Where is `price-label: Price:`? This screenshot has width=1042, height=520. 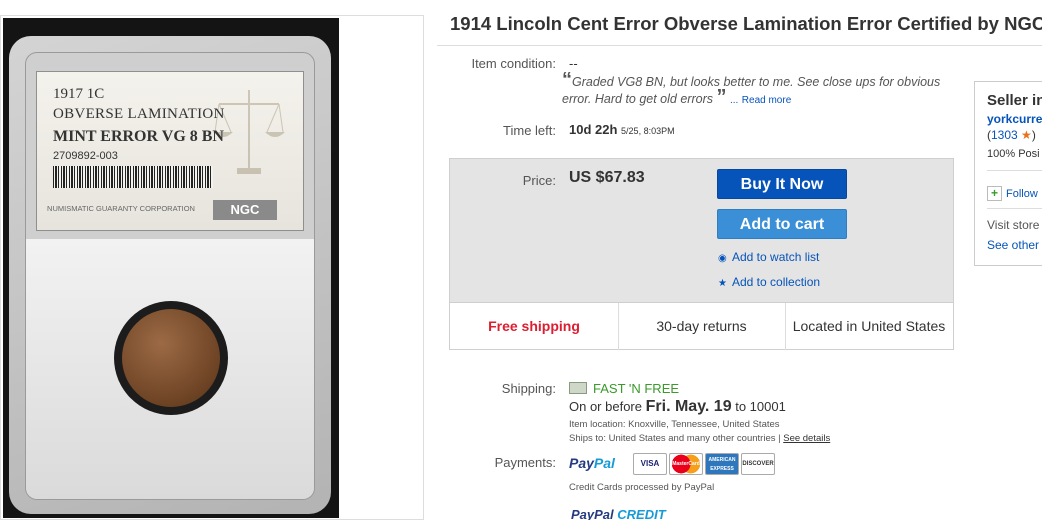 price-label: Price: is located at coordinates (539, 180).